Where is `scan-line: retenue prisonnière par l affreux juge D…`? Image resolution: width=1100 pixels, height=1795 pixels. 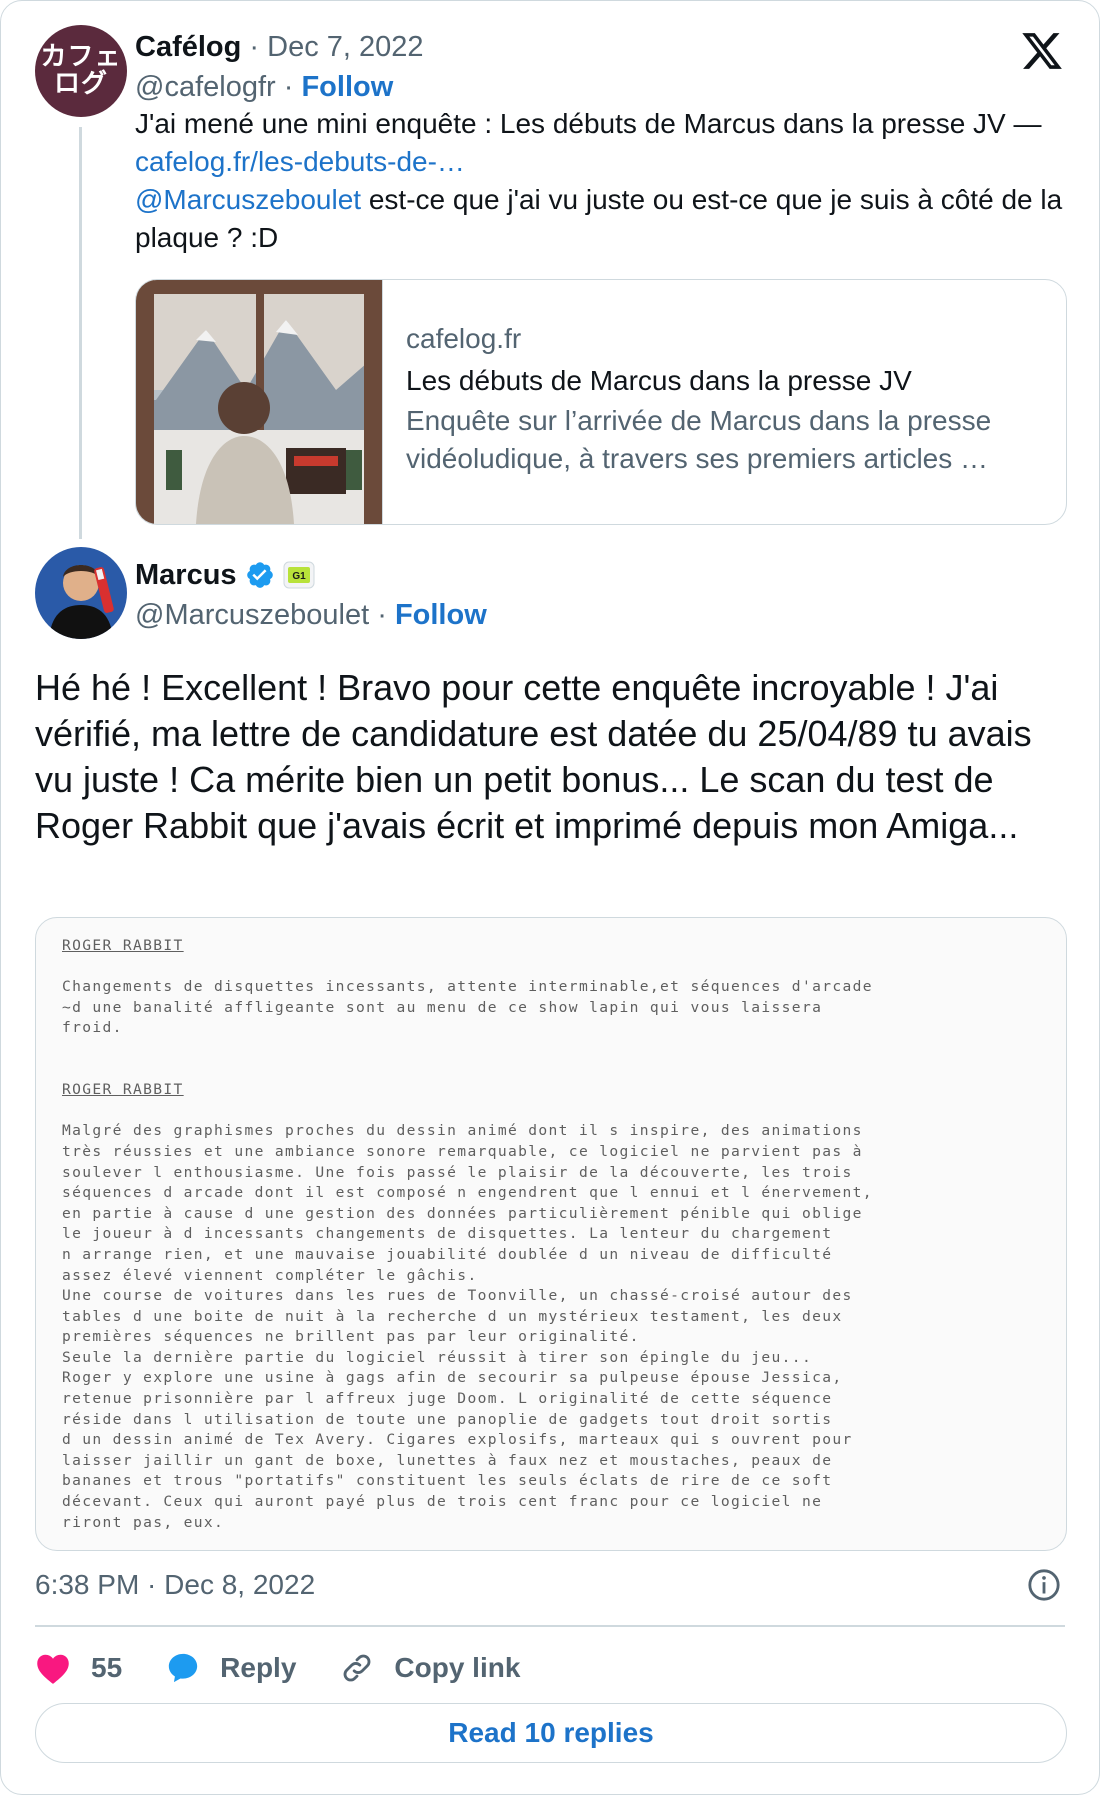 scan-line: retenue prisonnière par l affreux juge D… is located at coordinates (447, 1399).